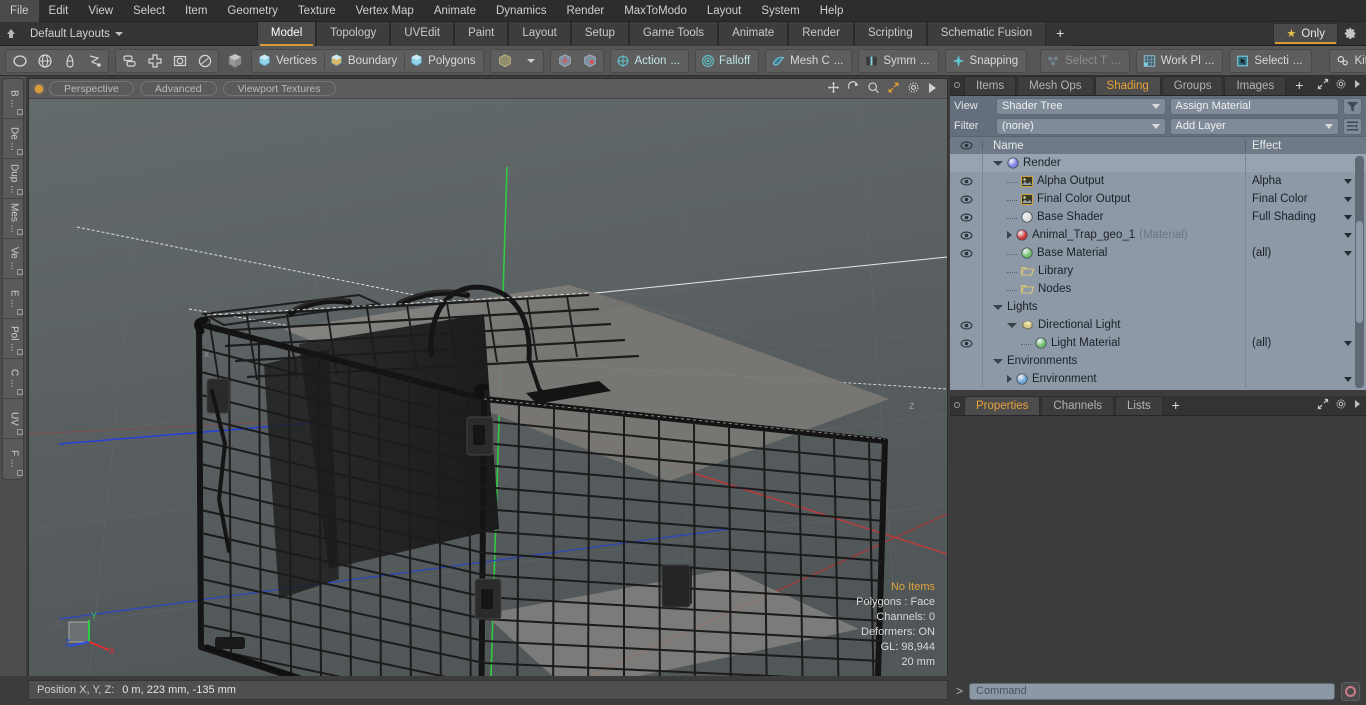  What do you see at coordinates (1158, 325) in the screenshot?
I see `shader-tree-row: Directional Light` at bounding box center [1158, 325].